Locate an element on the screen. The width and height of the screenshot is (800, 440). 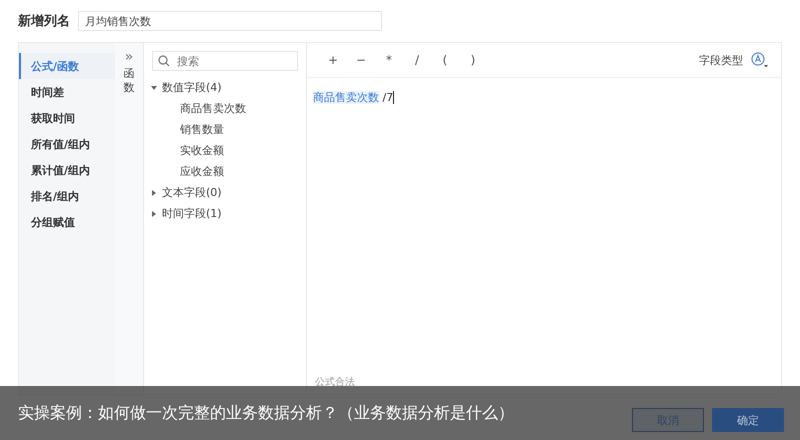
category-tab: 时间差 is located at coordinates (67, 92).